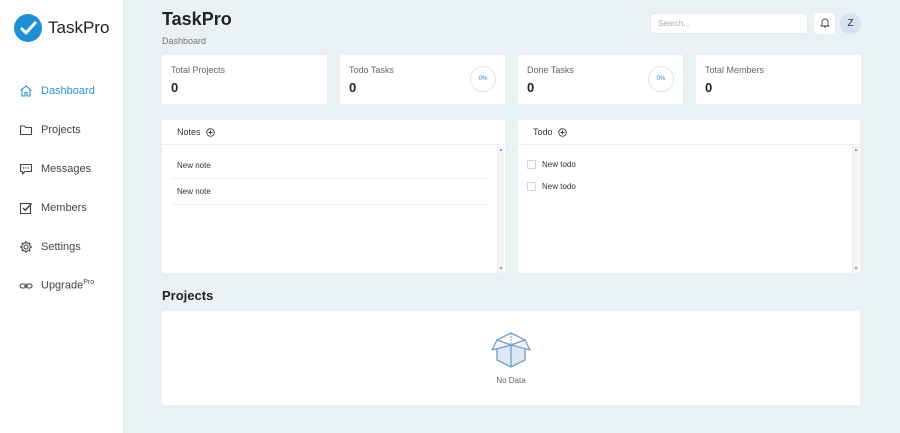  I want to click on notification-button, so click(824, 23).